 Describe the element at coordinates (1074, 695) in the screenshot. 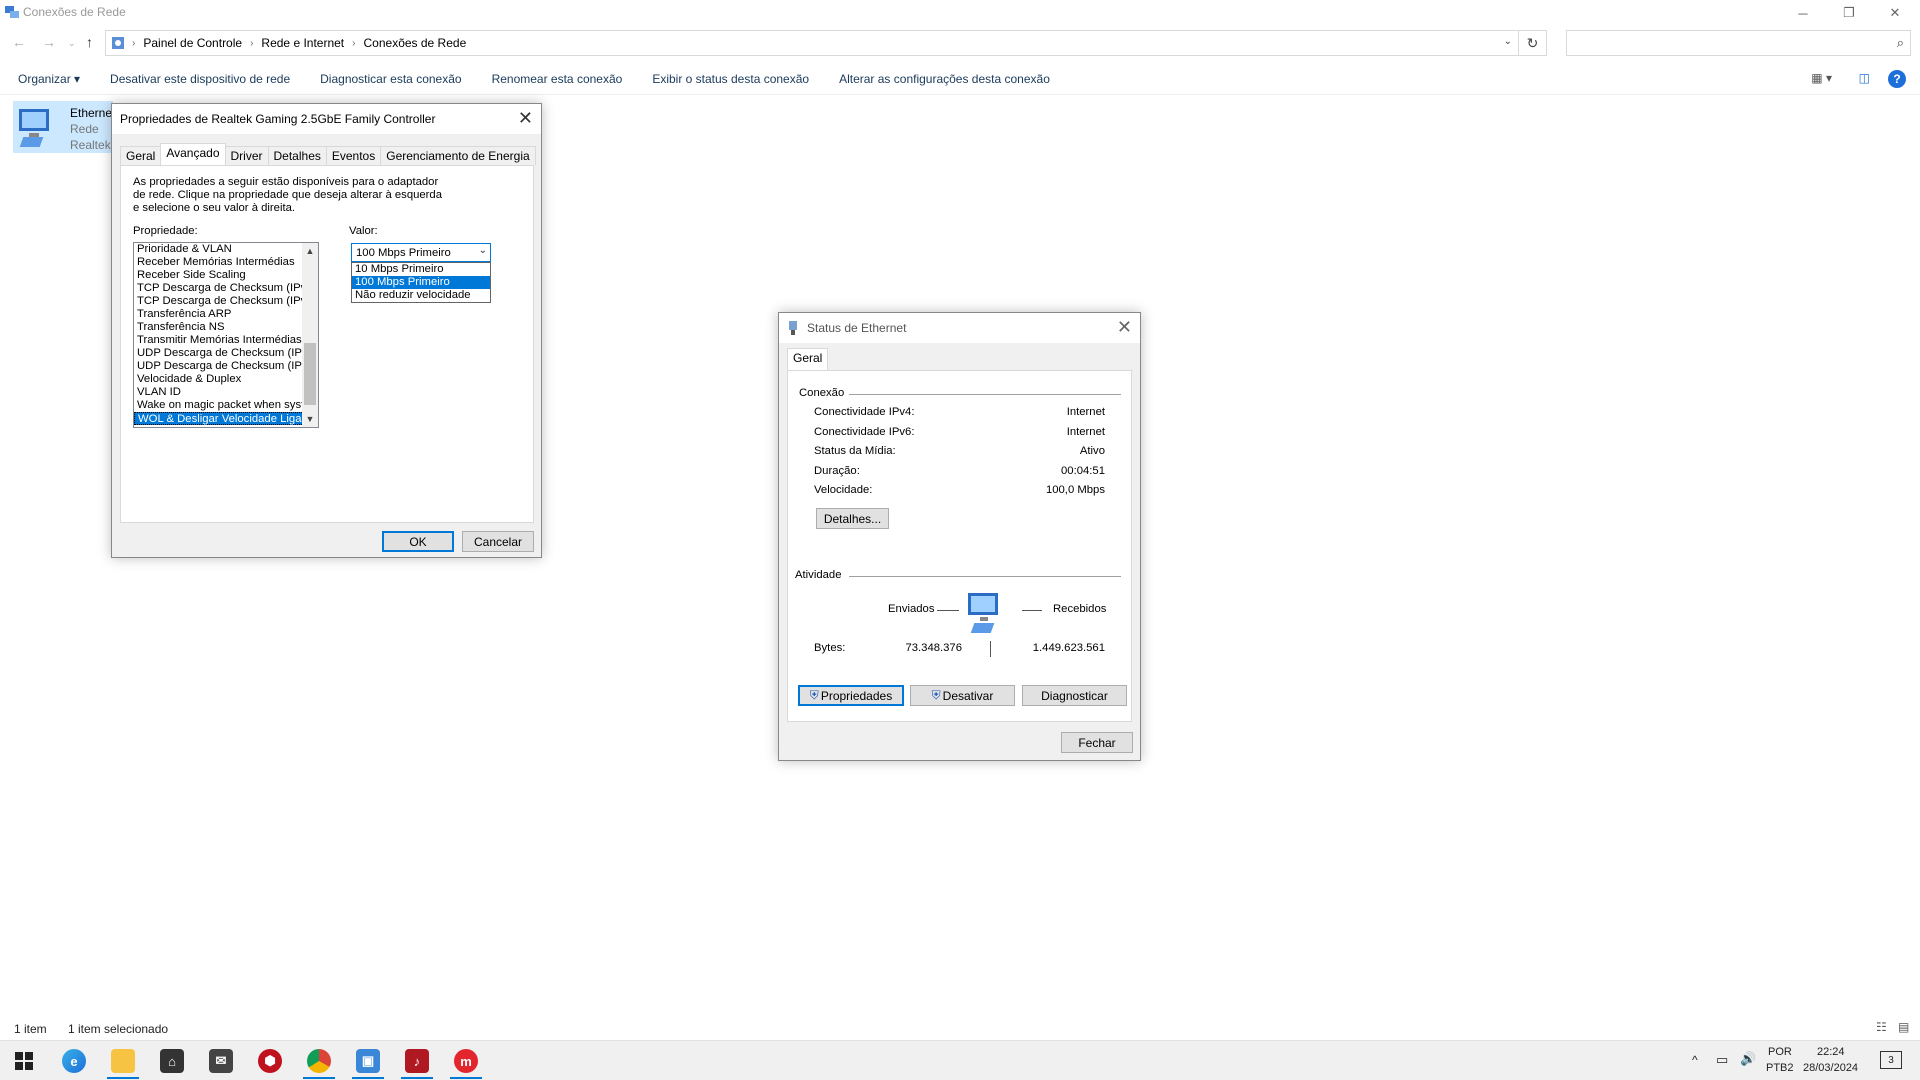

I see `diagnose-button: Diagnosticar` at that location.